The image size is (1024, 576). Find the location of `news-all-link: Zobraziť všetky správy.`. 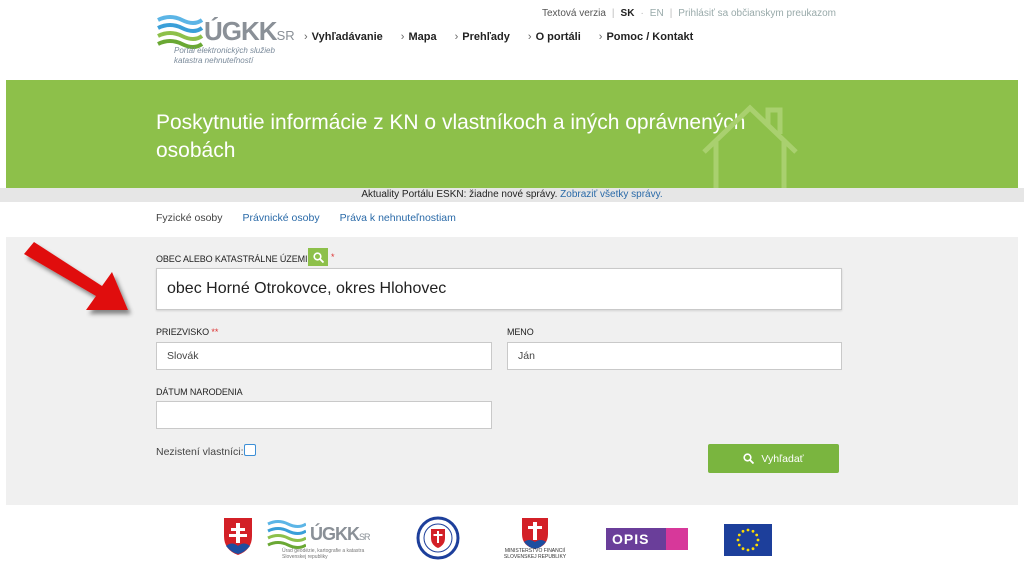

news-all-link: Zobraziť všetky správy. is located at coordinates (611, 194).